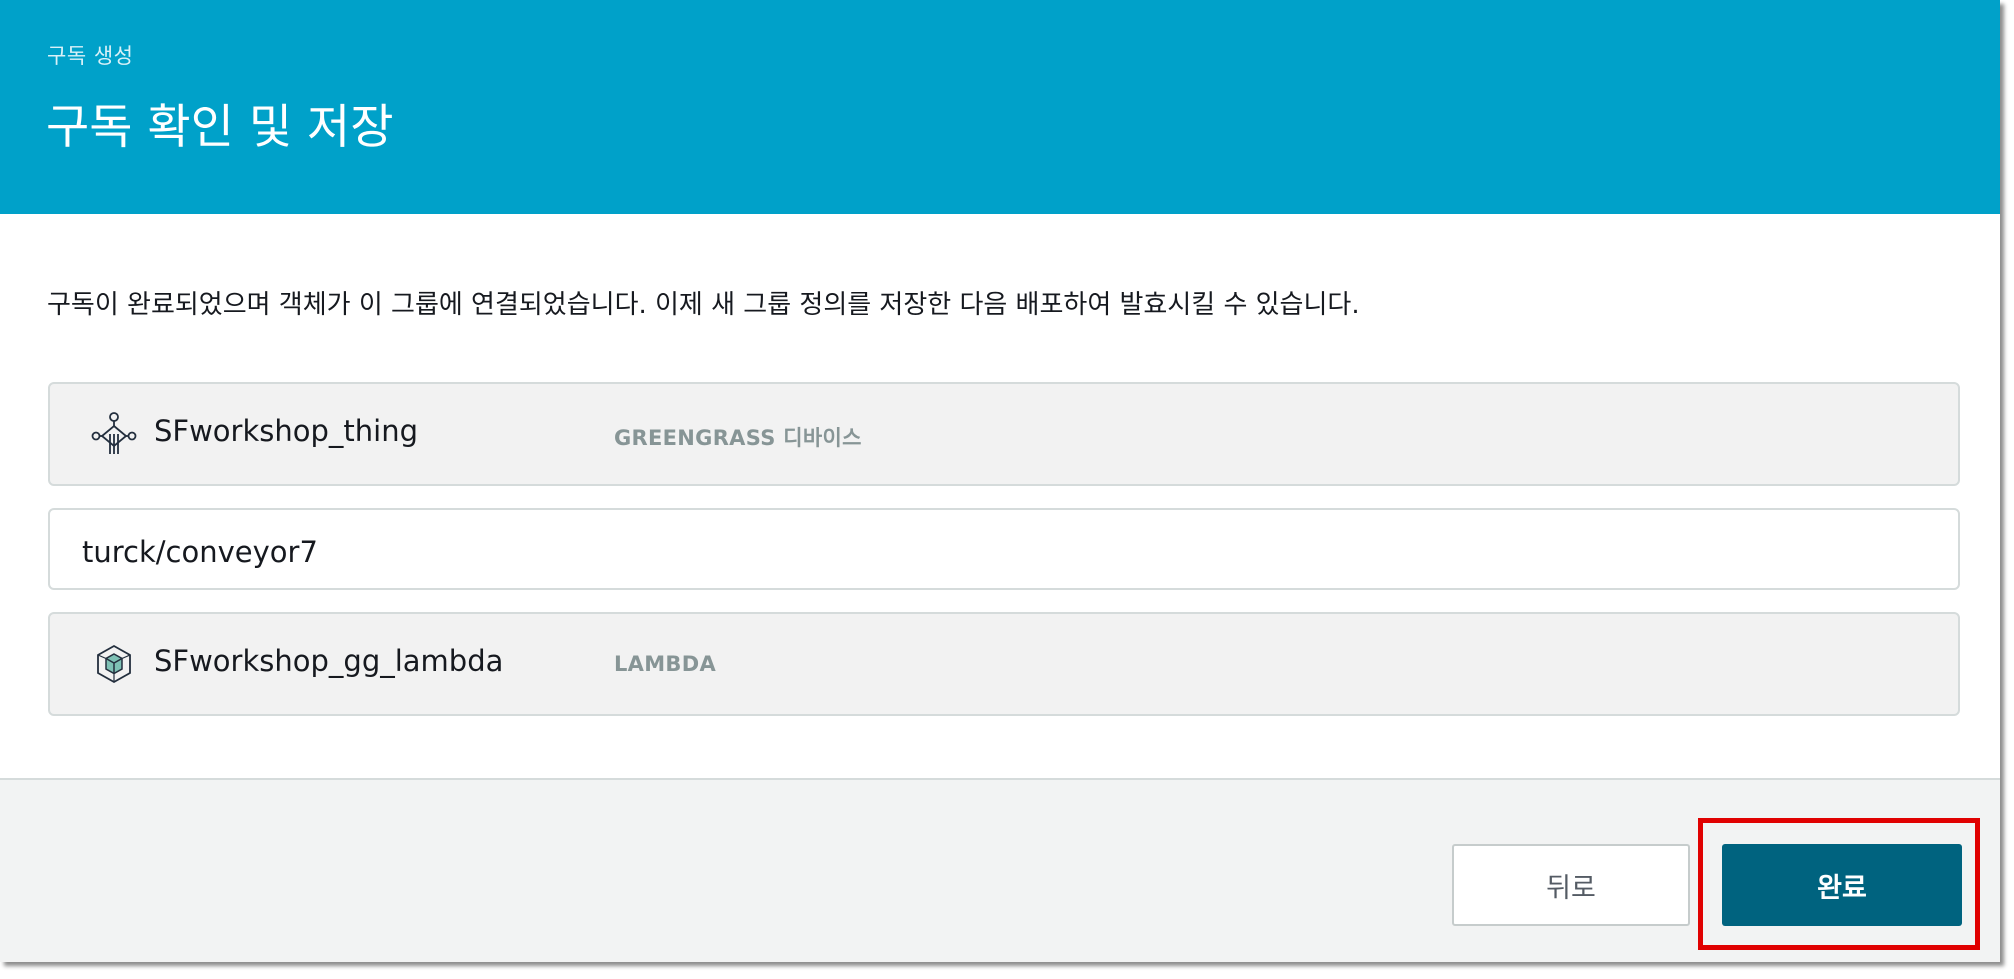  I want to click on done-button: 완료, so click(1842, 885).